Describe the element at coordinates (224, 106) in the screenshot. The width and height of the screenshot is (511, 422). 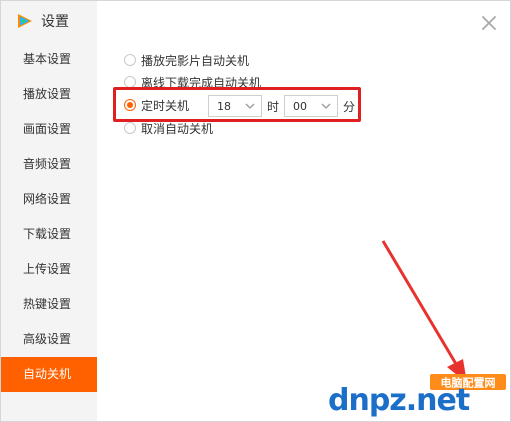
I see `hour-value: 18` at that location.